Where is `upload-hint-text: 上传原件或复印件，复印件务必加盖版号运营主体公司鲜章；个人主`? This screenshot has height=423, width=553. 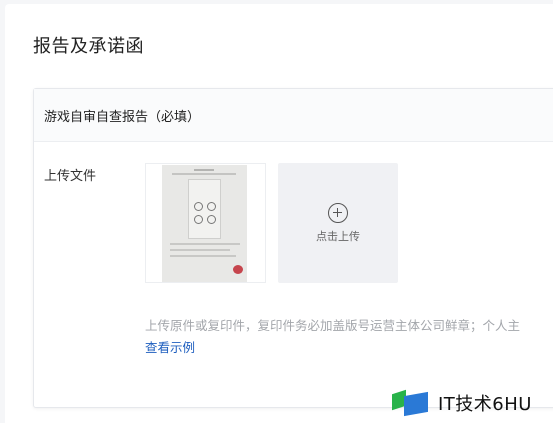
upload-hint-text: 上传原件或复印件，复印件务必加盖版号运营主体公司鲜章；个人主 is located at coordinates (333, 325).